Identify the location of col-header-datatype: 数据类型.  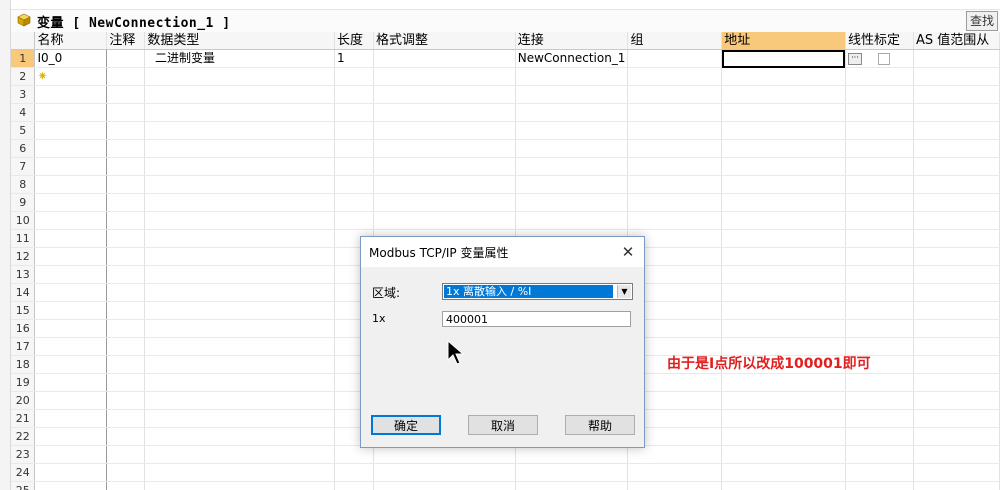
(239, 41).